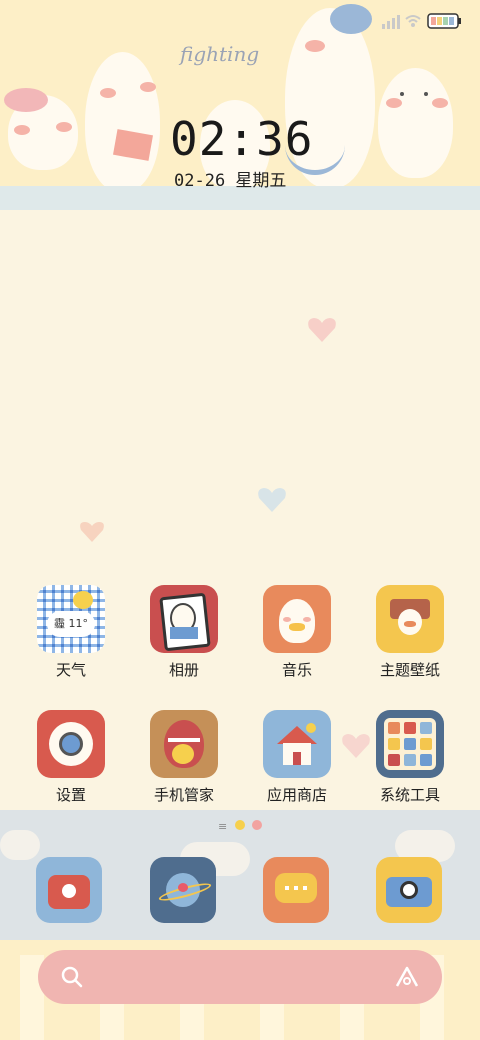 The image size is (480, 1040). Describe the element at coordinates (71, 623) in the screenshot. I see `weather-badge: 霾 11°` at that location.